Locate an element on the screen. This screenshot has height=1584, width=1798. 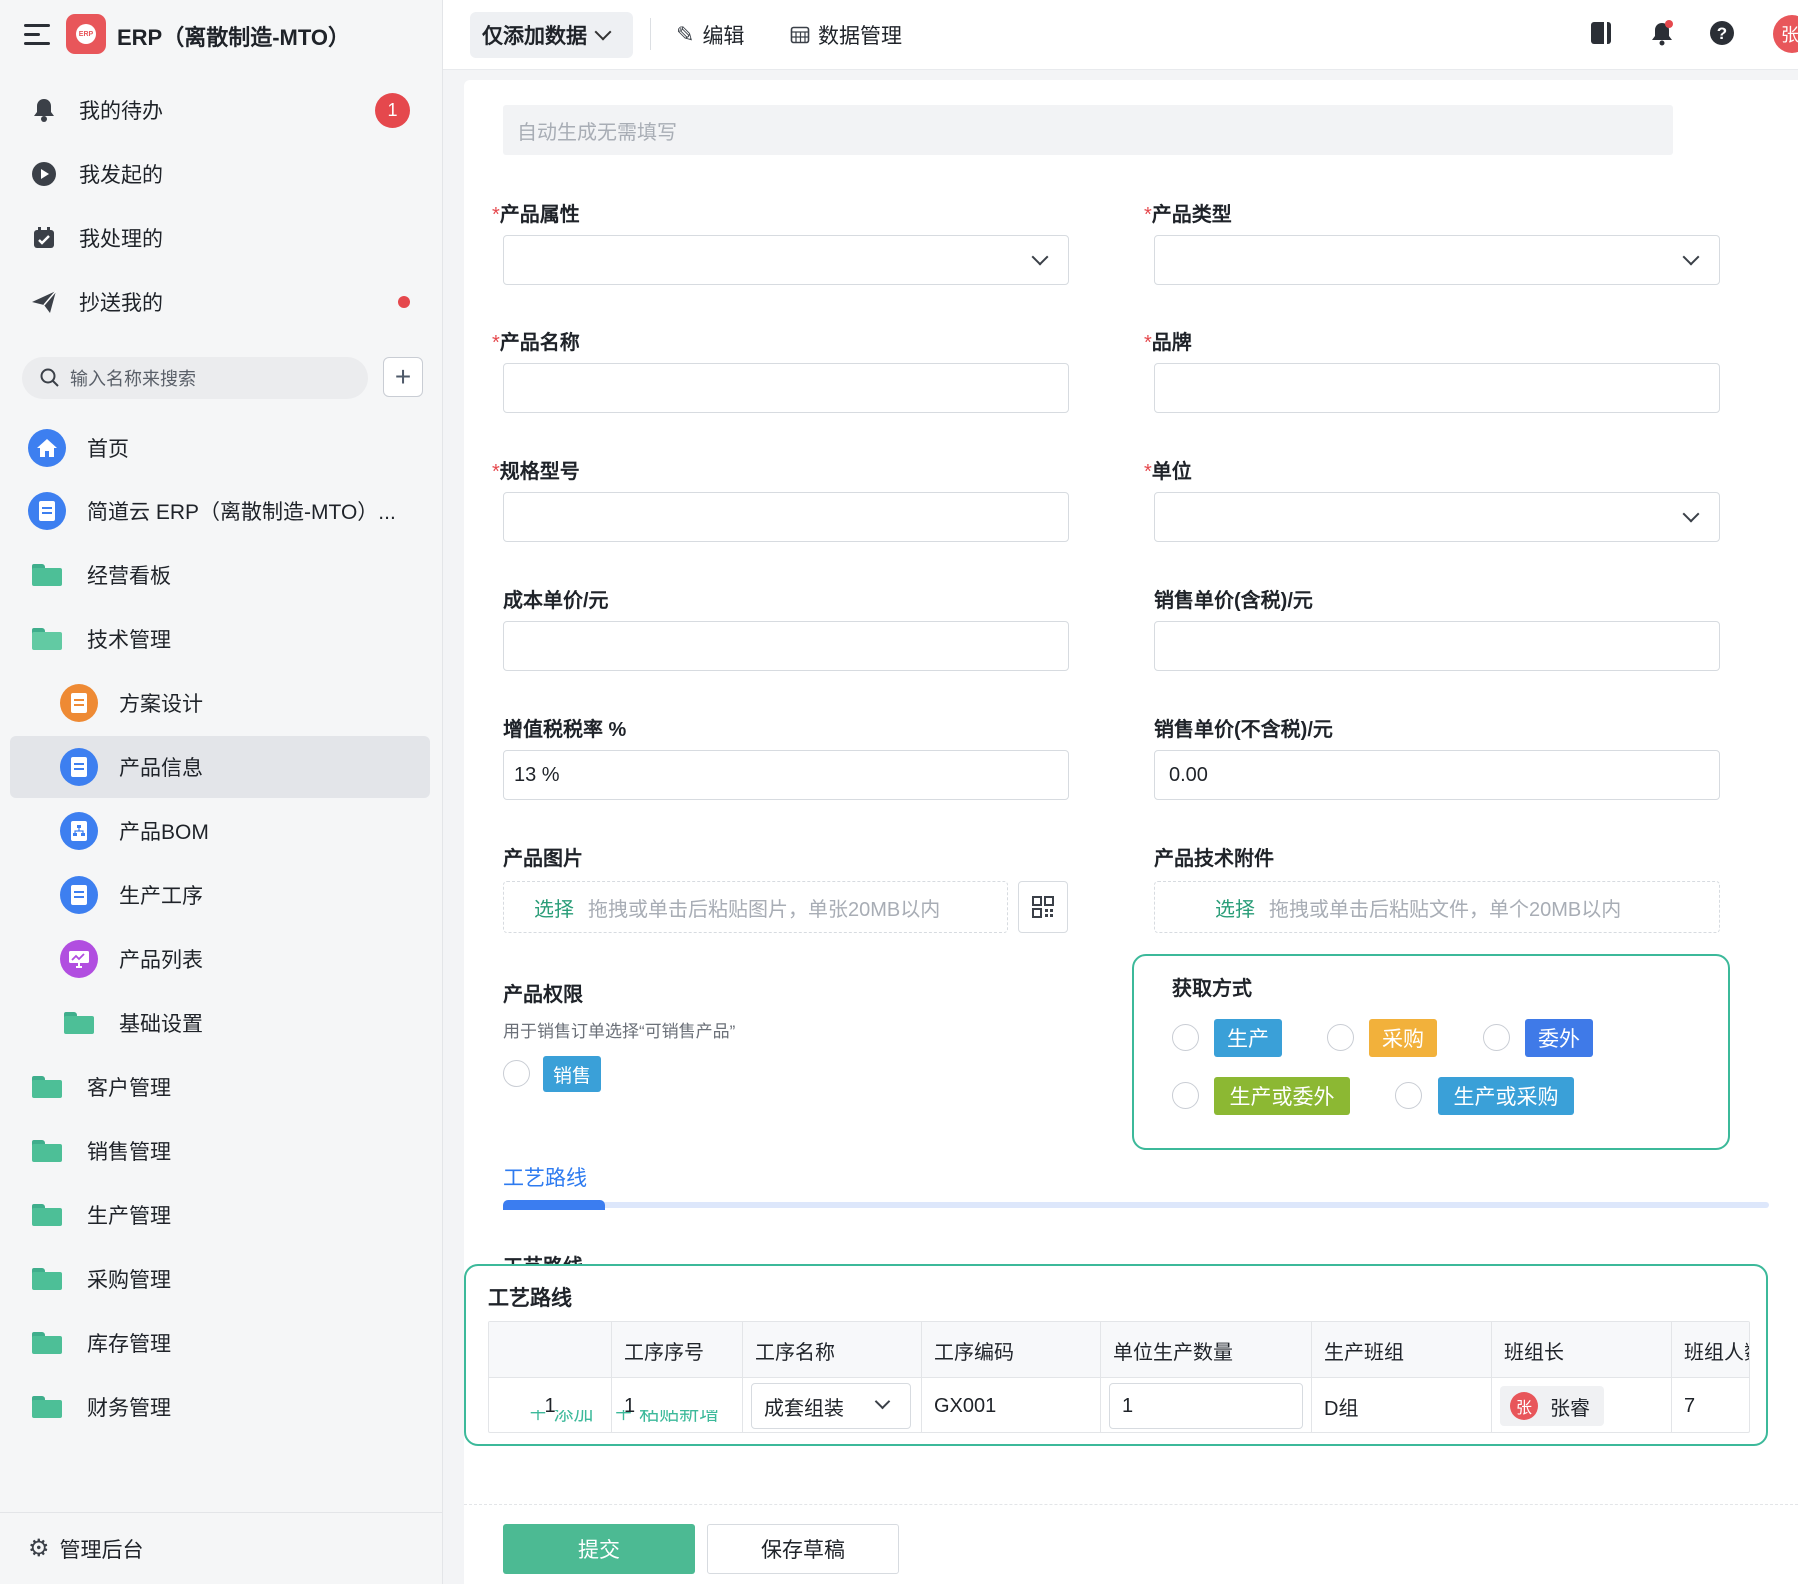
col-header-name: 工序名称 is located at coordinates (832, 1350).